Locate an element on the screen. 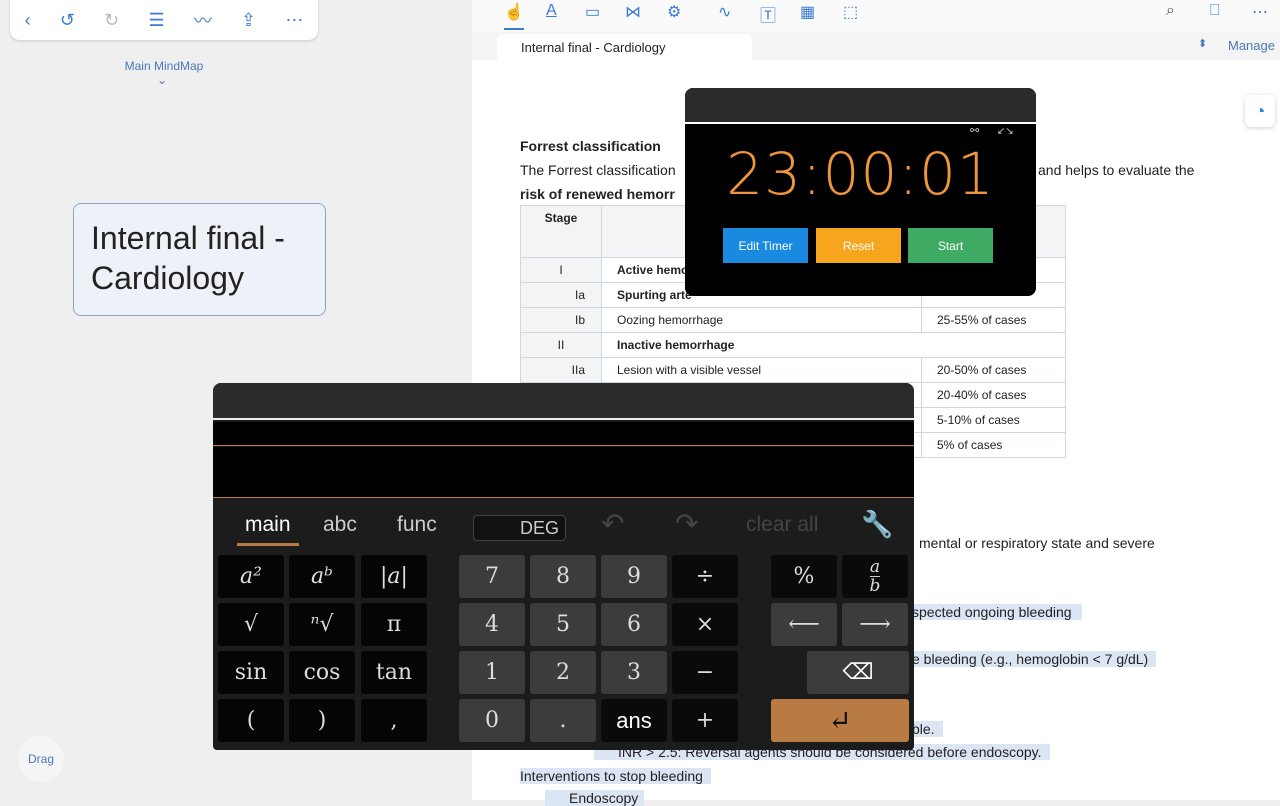  calculator-drag-bar is located at coordinates (563, 401).